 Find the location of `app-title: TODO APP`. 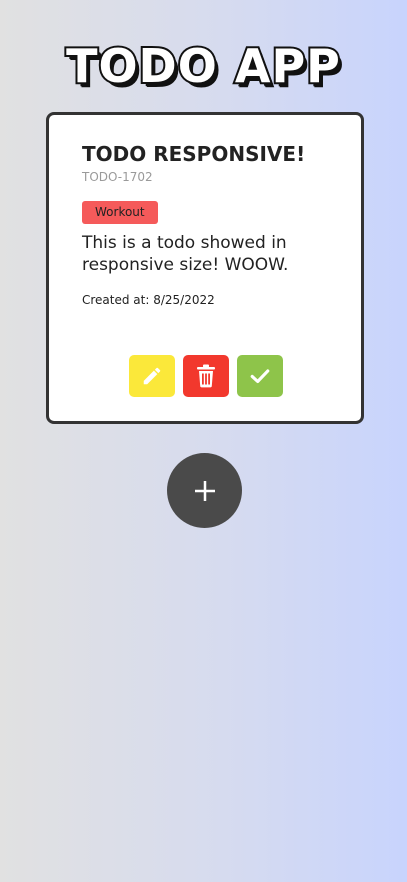

app-title: TODO APP is located at coordinates (203, 66).